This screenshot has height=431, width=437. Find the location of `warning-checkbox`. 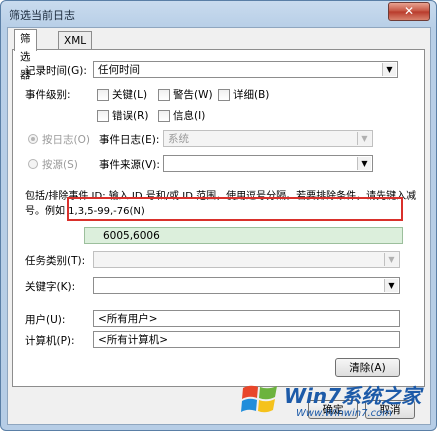

warning-checkbox is located at coordinates (164, 95).